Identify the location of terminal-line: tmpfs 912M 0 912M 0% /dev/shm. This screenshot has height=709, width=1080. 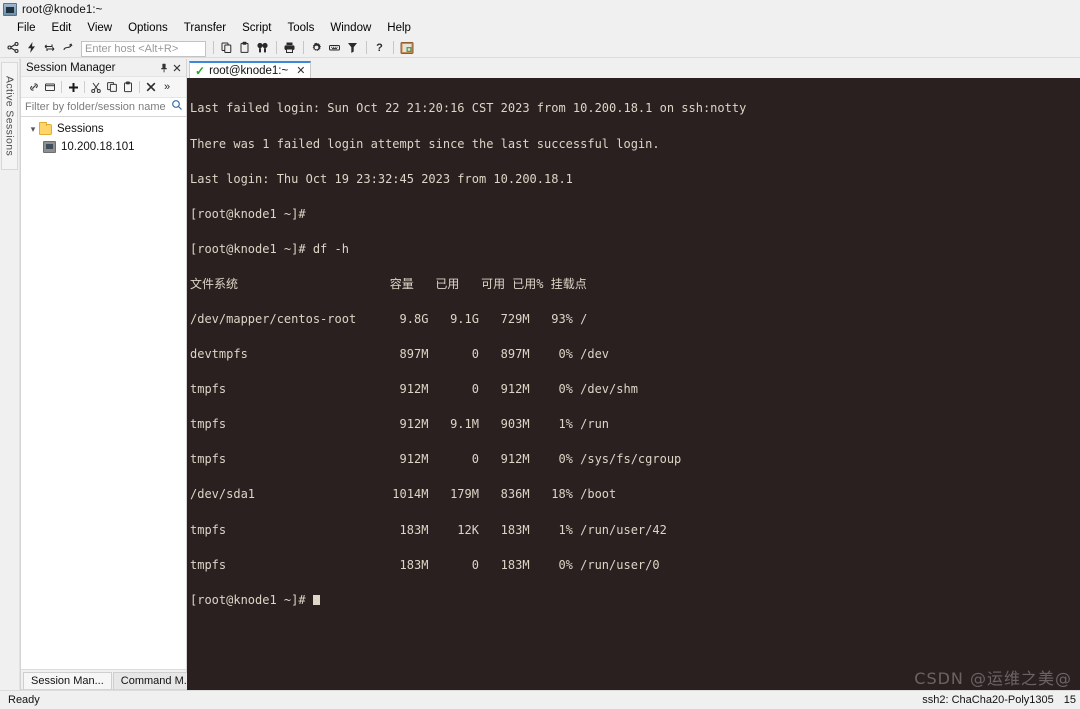
(414, 389).